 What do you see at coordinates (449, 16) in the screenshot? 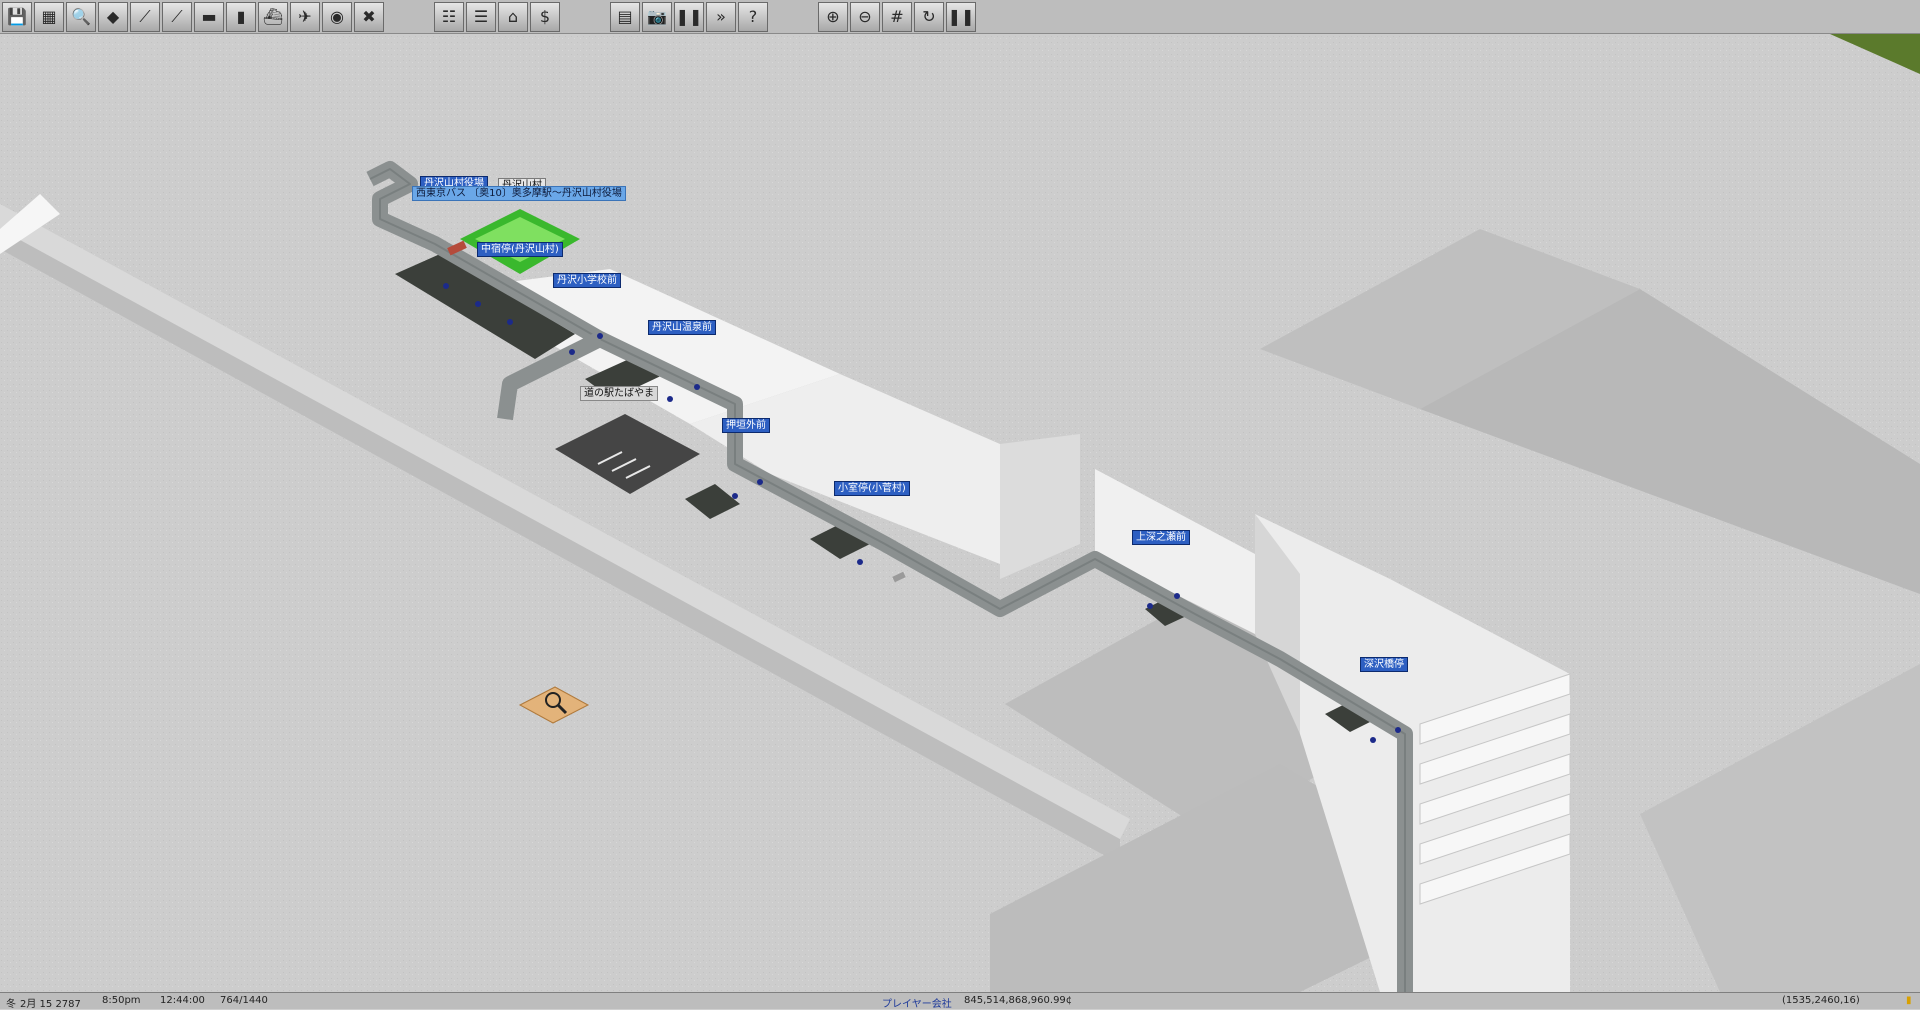
I see `line-management-icon: ☷` at bounding box center [449, 16].